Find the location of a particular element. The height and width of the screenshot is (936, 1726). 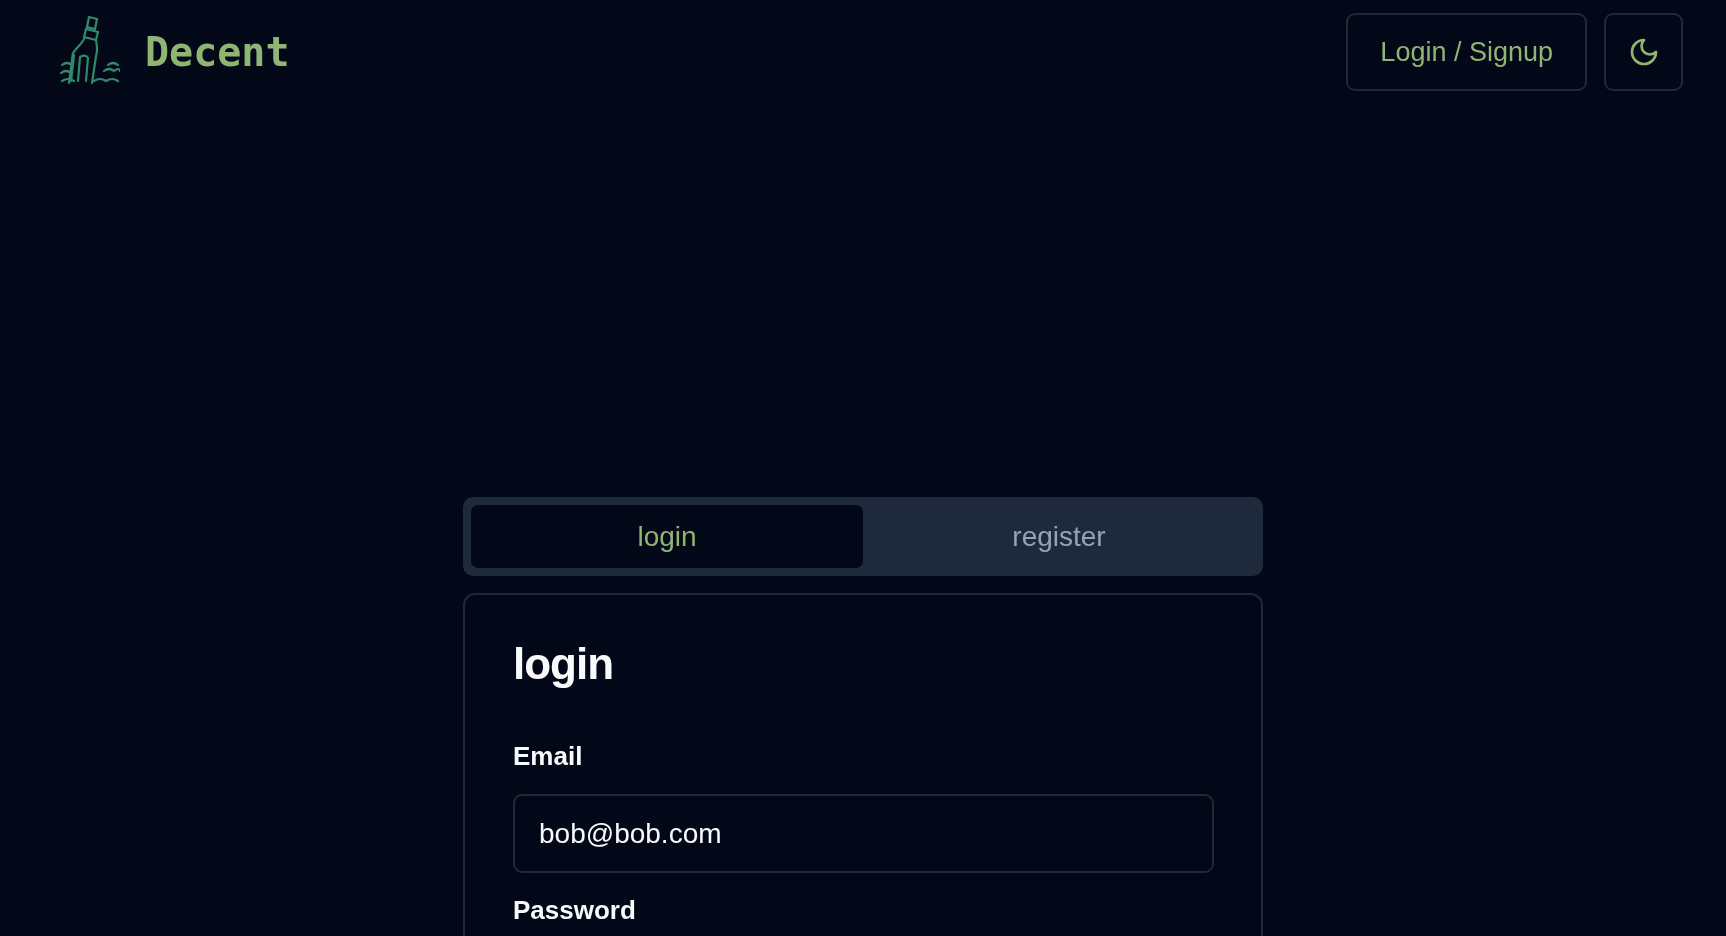

field-label: Password is located at coordinates (574, 910).